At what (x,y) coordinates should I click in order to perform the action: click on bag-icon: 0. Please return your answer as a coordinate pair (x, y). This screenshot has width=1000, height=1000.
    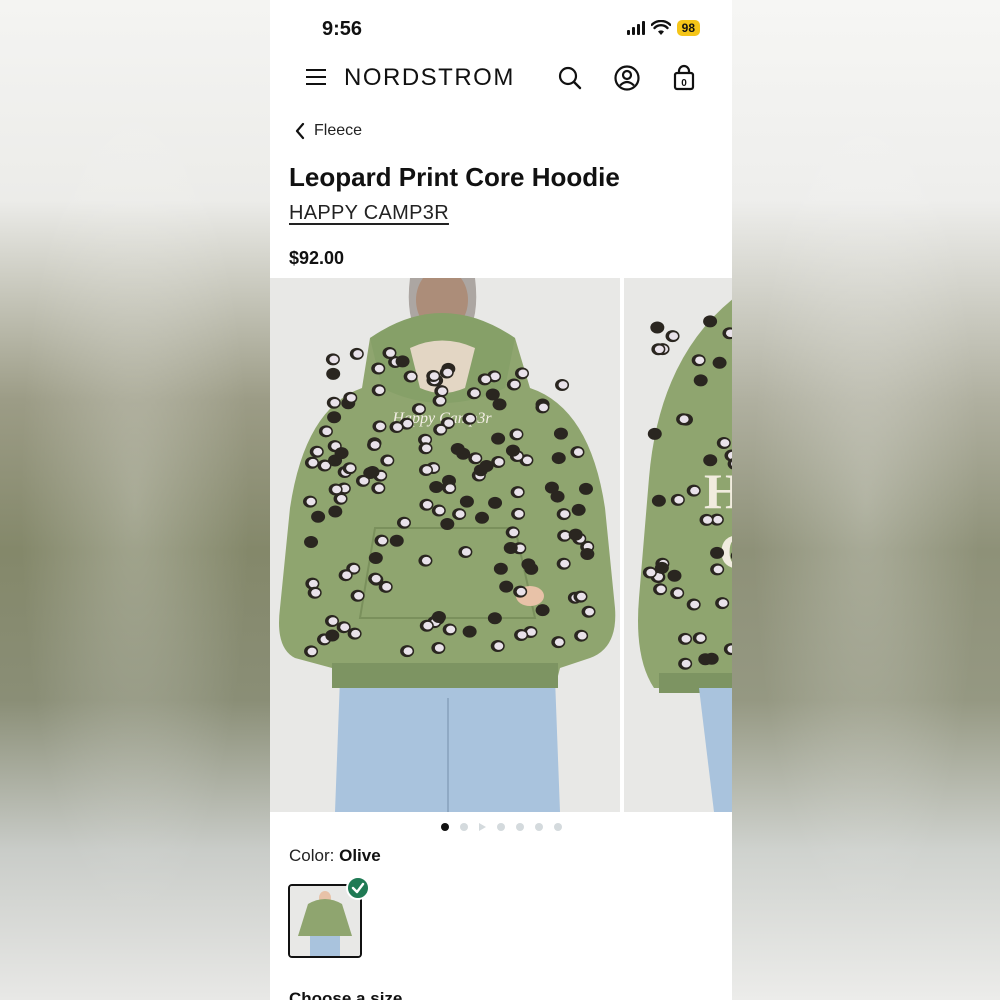
    Looking at the image, I should click on (684, 78).